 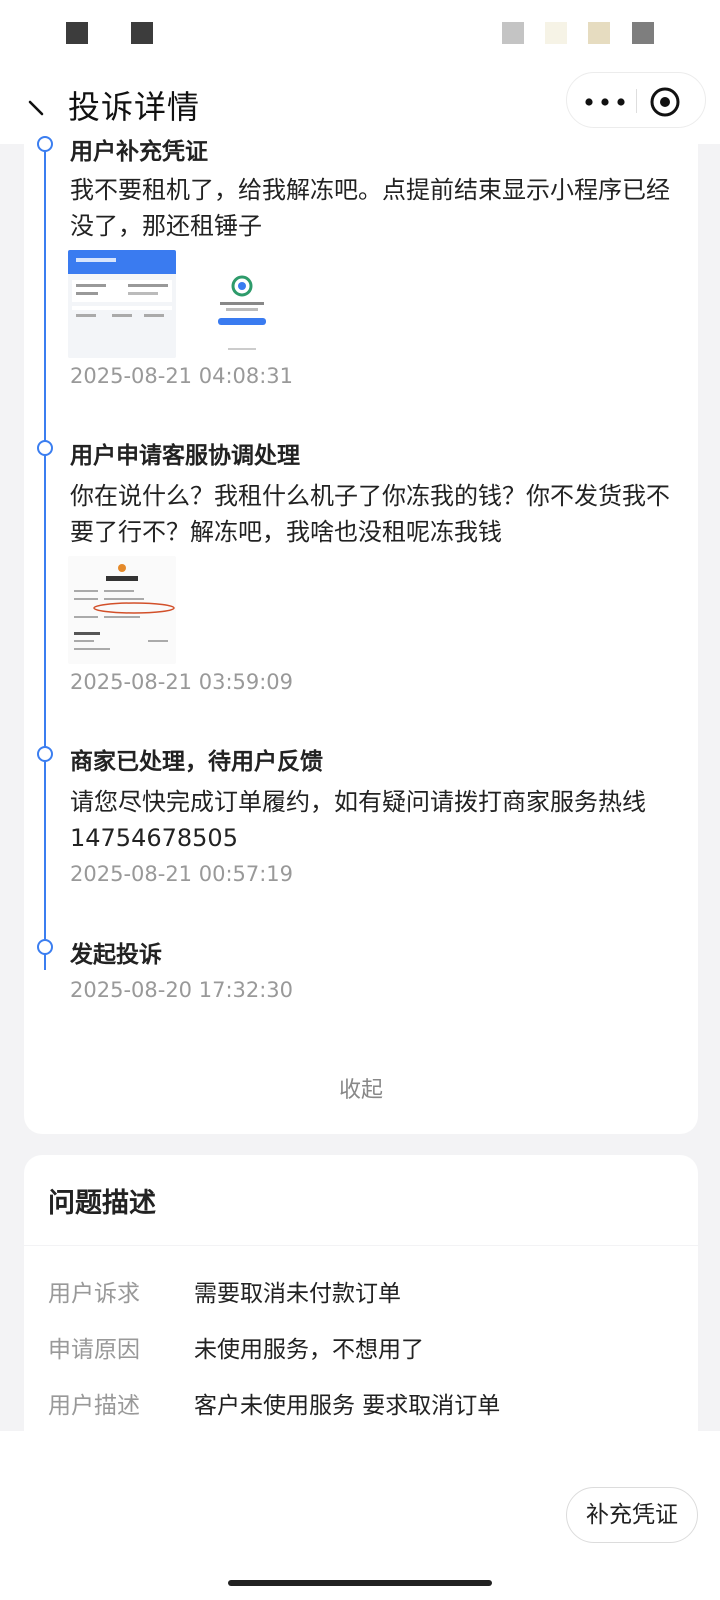 I want to click on event-time: 2025-08-20 17:32:30, so click(x=182, y=990).